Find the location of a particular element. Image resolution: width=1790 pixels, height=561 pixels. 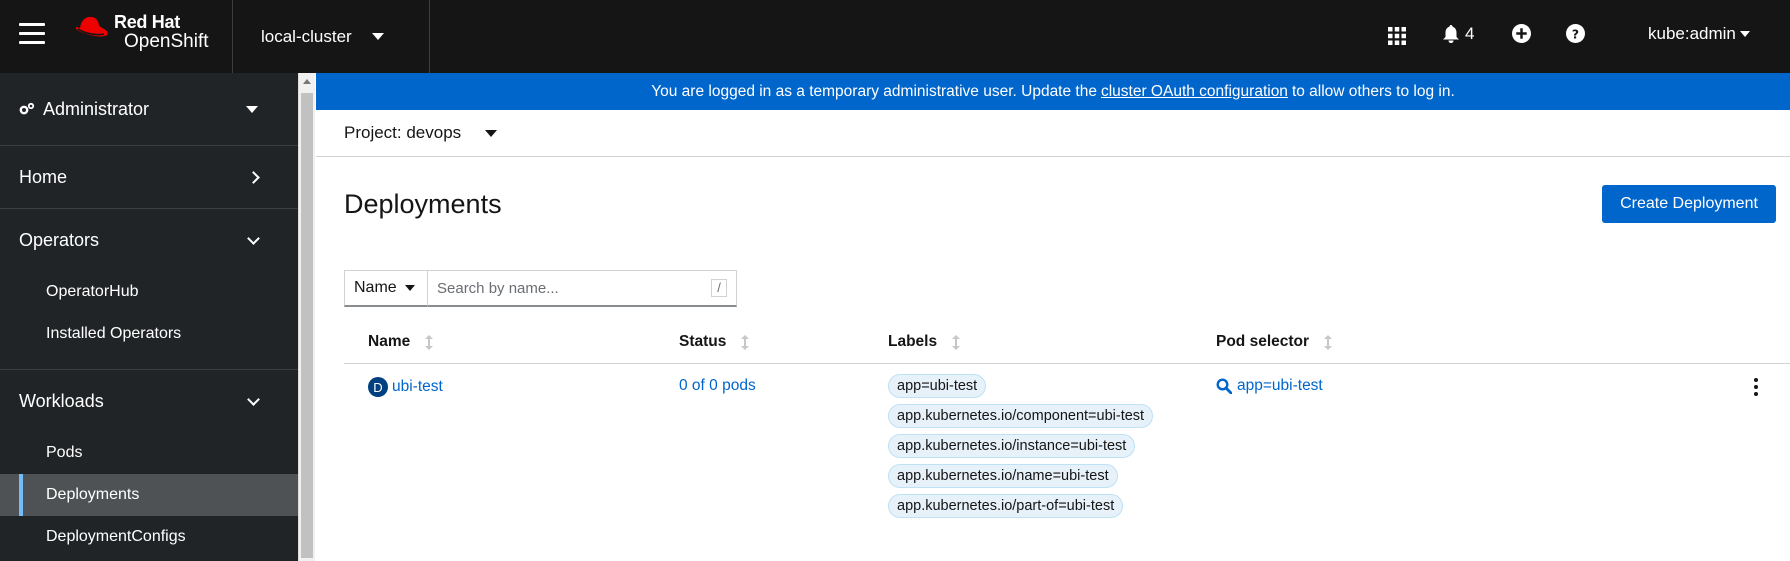

app-launcher-icon is located at coordinates (1397, 36).